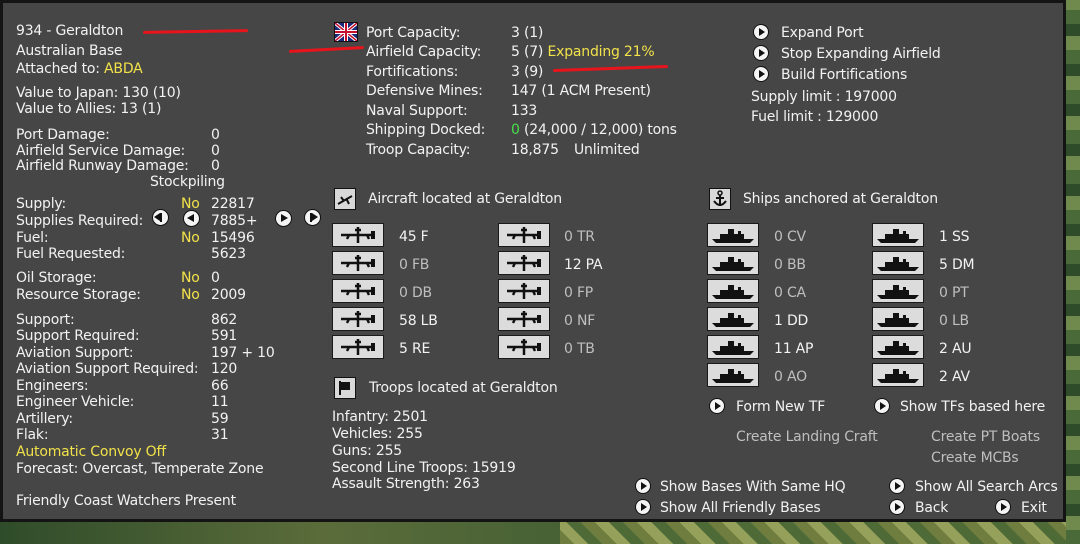  What do you see at coordinates (424, 468) in the screenshot?
I see `troops-second-line: Second Line Troops: 15919` at bounding box center [424, 468].